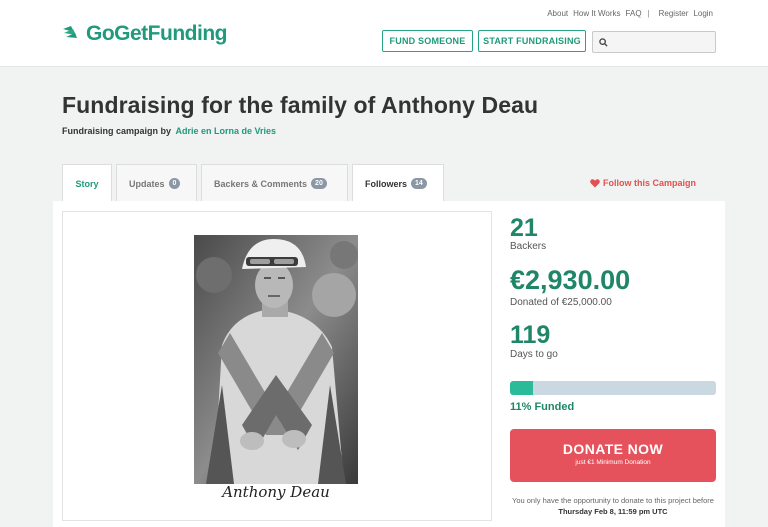  I want to click on tab-backers-comments: Backers & Comments 20, so click(274, 183).